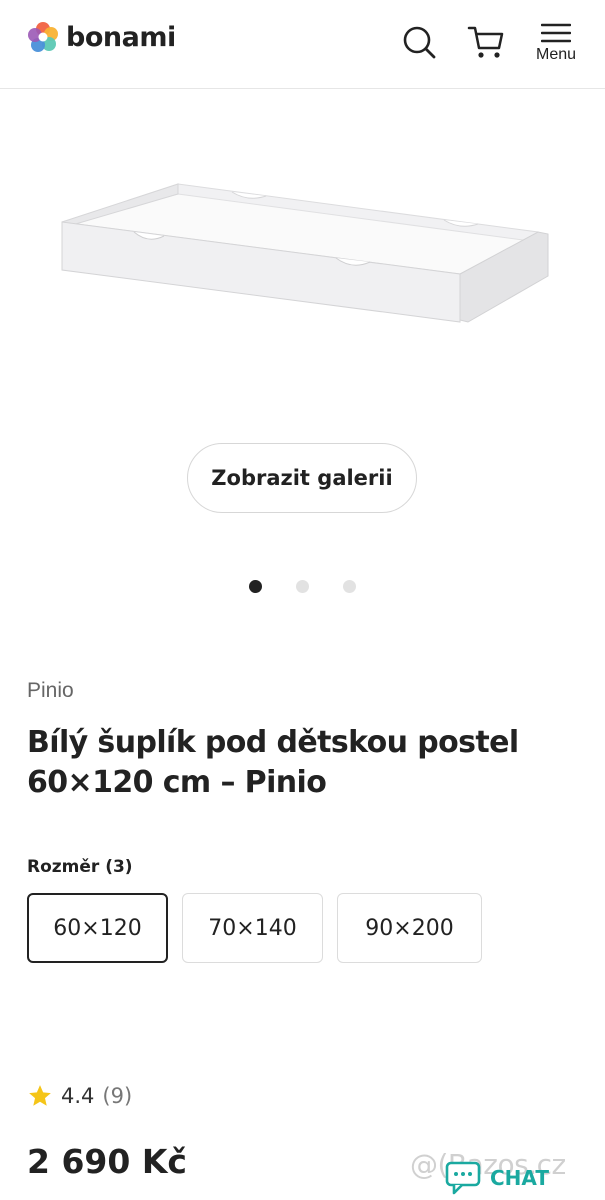  I want to click on chat-label: CHAT, so click(519, 1178).